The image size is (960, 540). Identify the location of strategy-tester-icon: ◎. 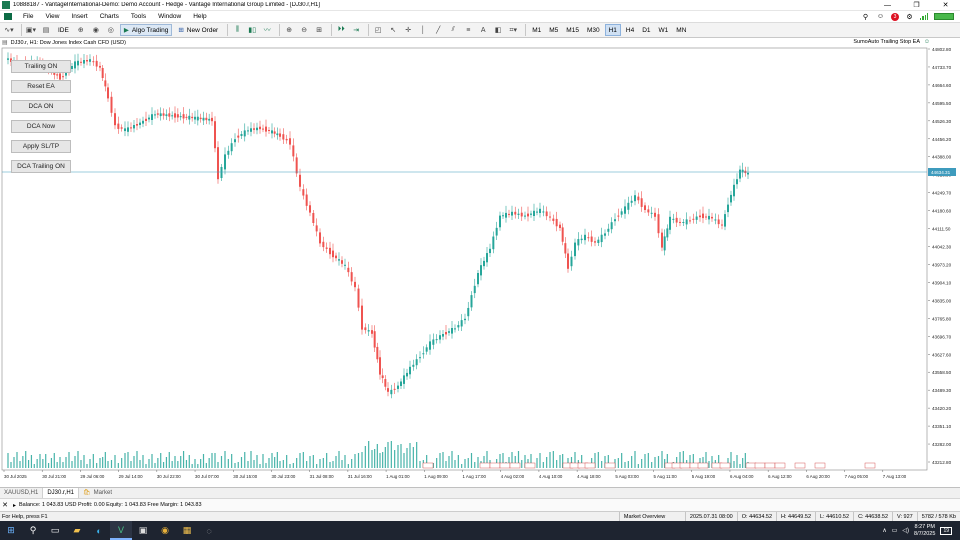
(111, 30).